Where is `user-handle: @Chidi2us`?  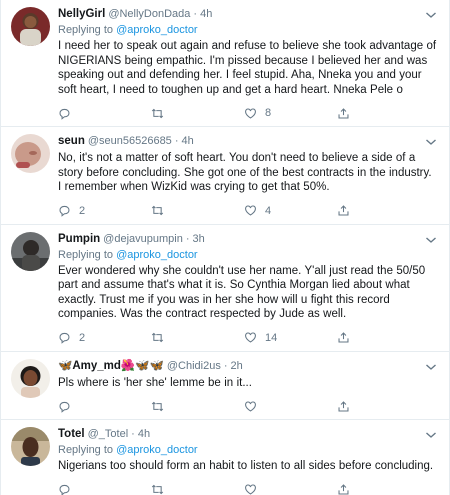 user-handle: @Chidi2us is located at coordinates (194, 366).